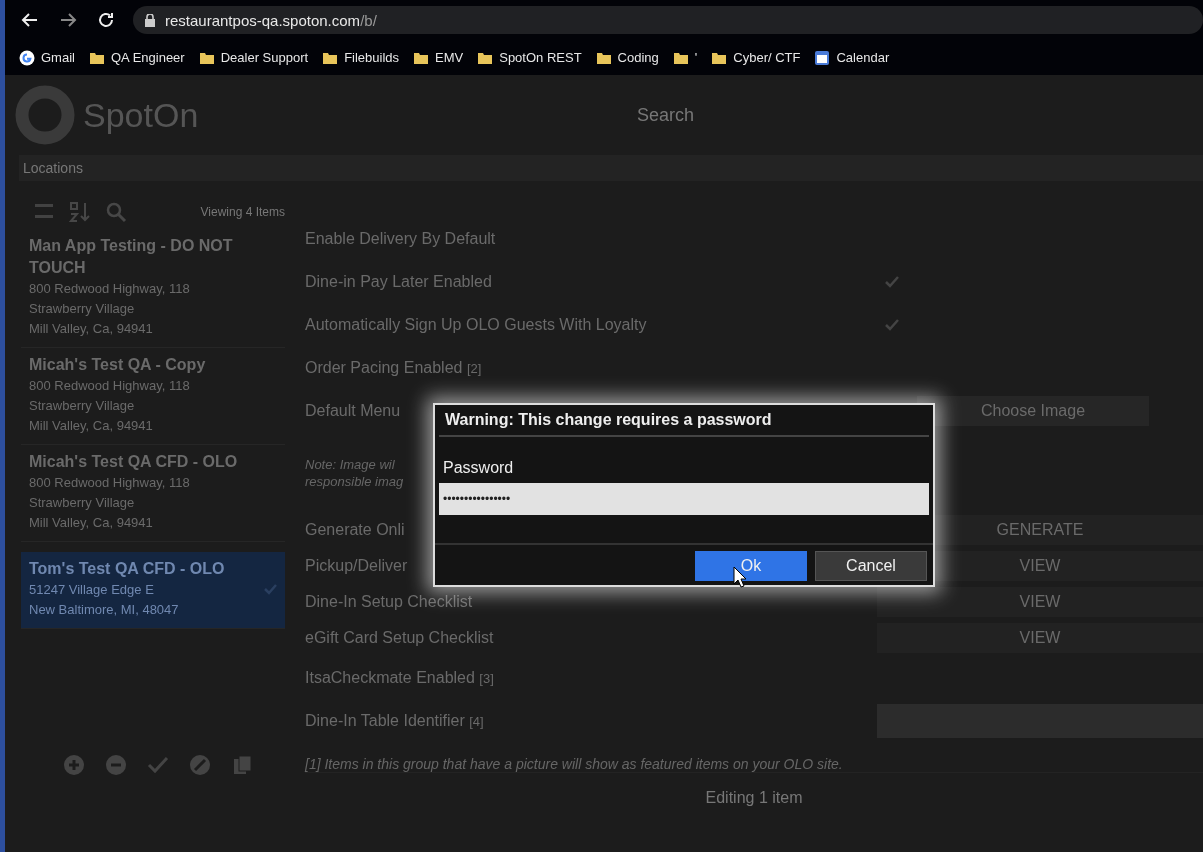 The image size is (1203, 852). What do you see at coordinates (767, 57) in the screenshot?
I see `bookmark: Cyber/ CTF` at bounding box center [767, 57].